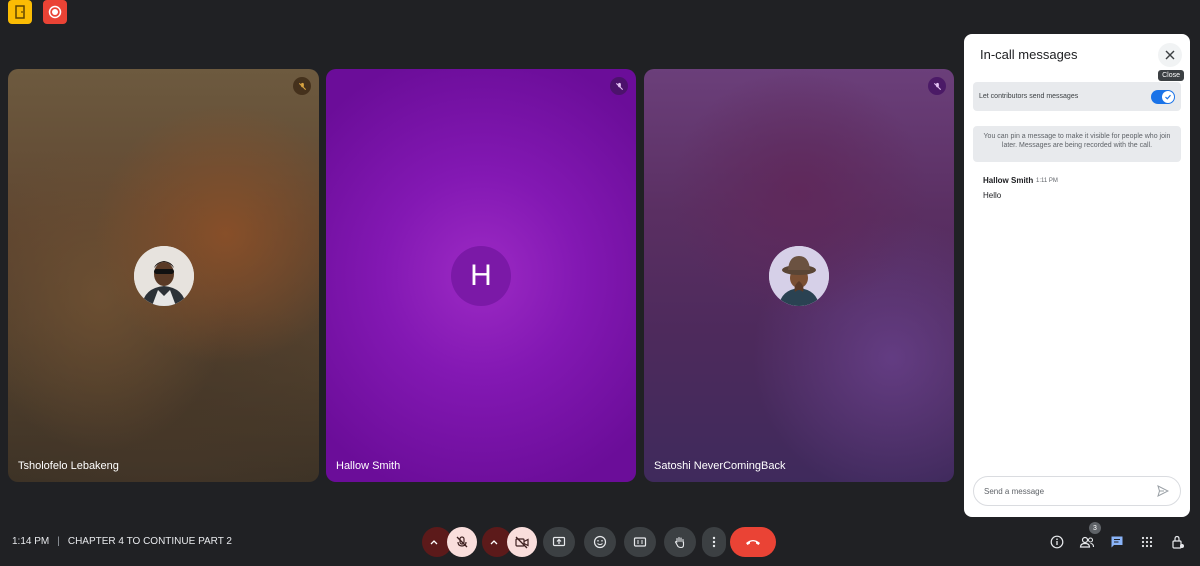  Describe the element at coordinates (68, 466) in the screenshot. I see `participant-name: Tsholofelo Lebakeng` at that location.